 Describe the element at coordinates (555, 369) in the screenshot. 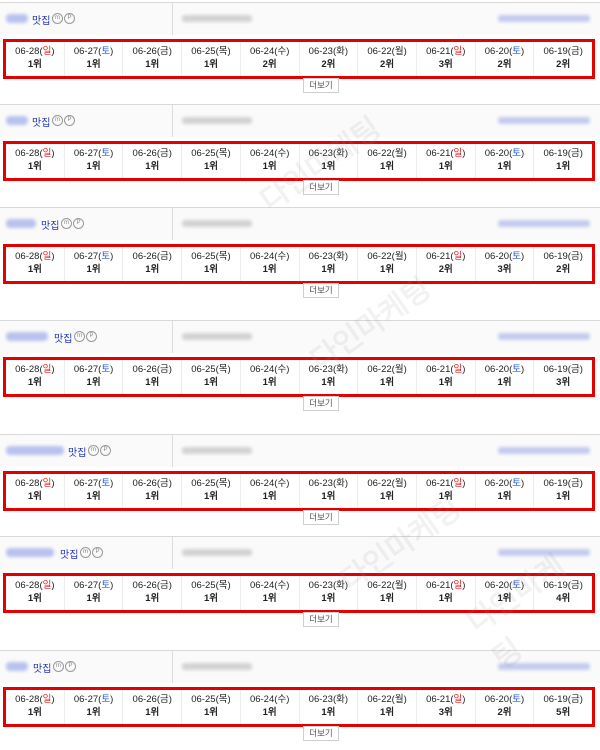

I see `date-value: 06-19` at that location.